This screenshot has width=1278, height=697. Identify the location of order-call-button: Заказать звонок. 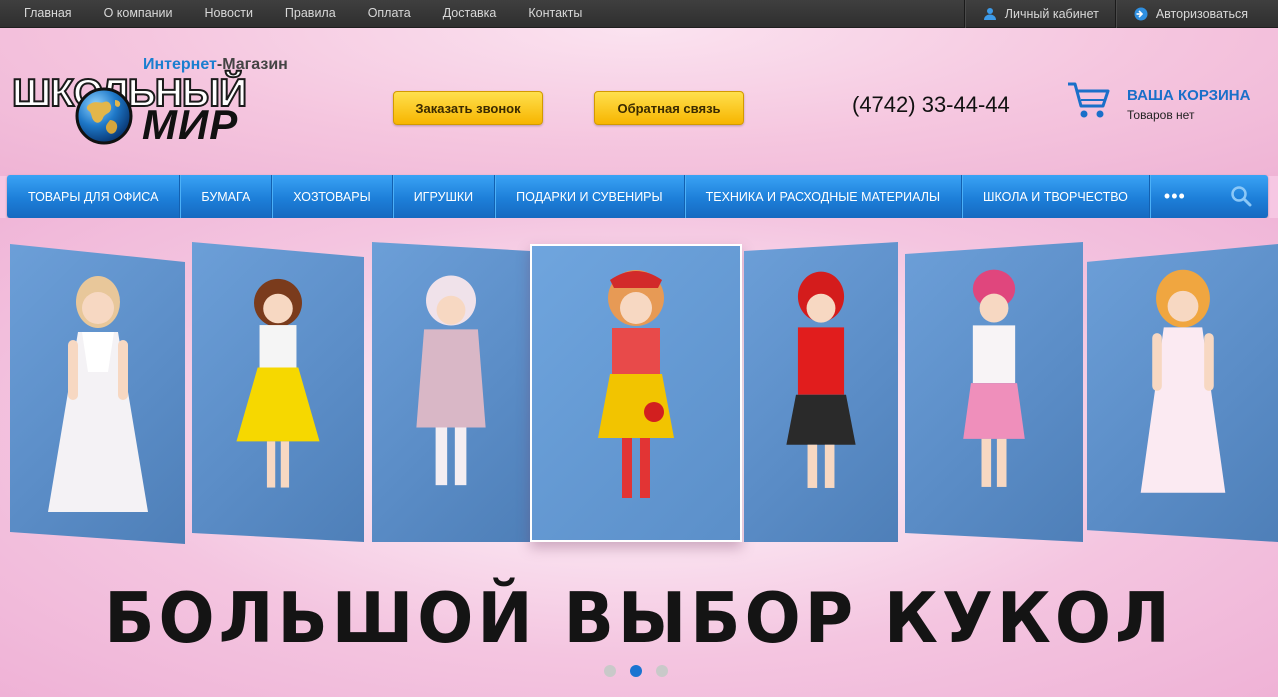
(468, 108).